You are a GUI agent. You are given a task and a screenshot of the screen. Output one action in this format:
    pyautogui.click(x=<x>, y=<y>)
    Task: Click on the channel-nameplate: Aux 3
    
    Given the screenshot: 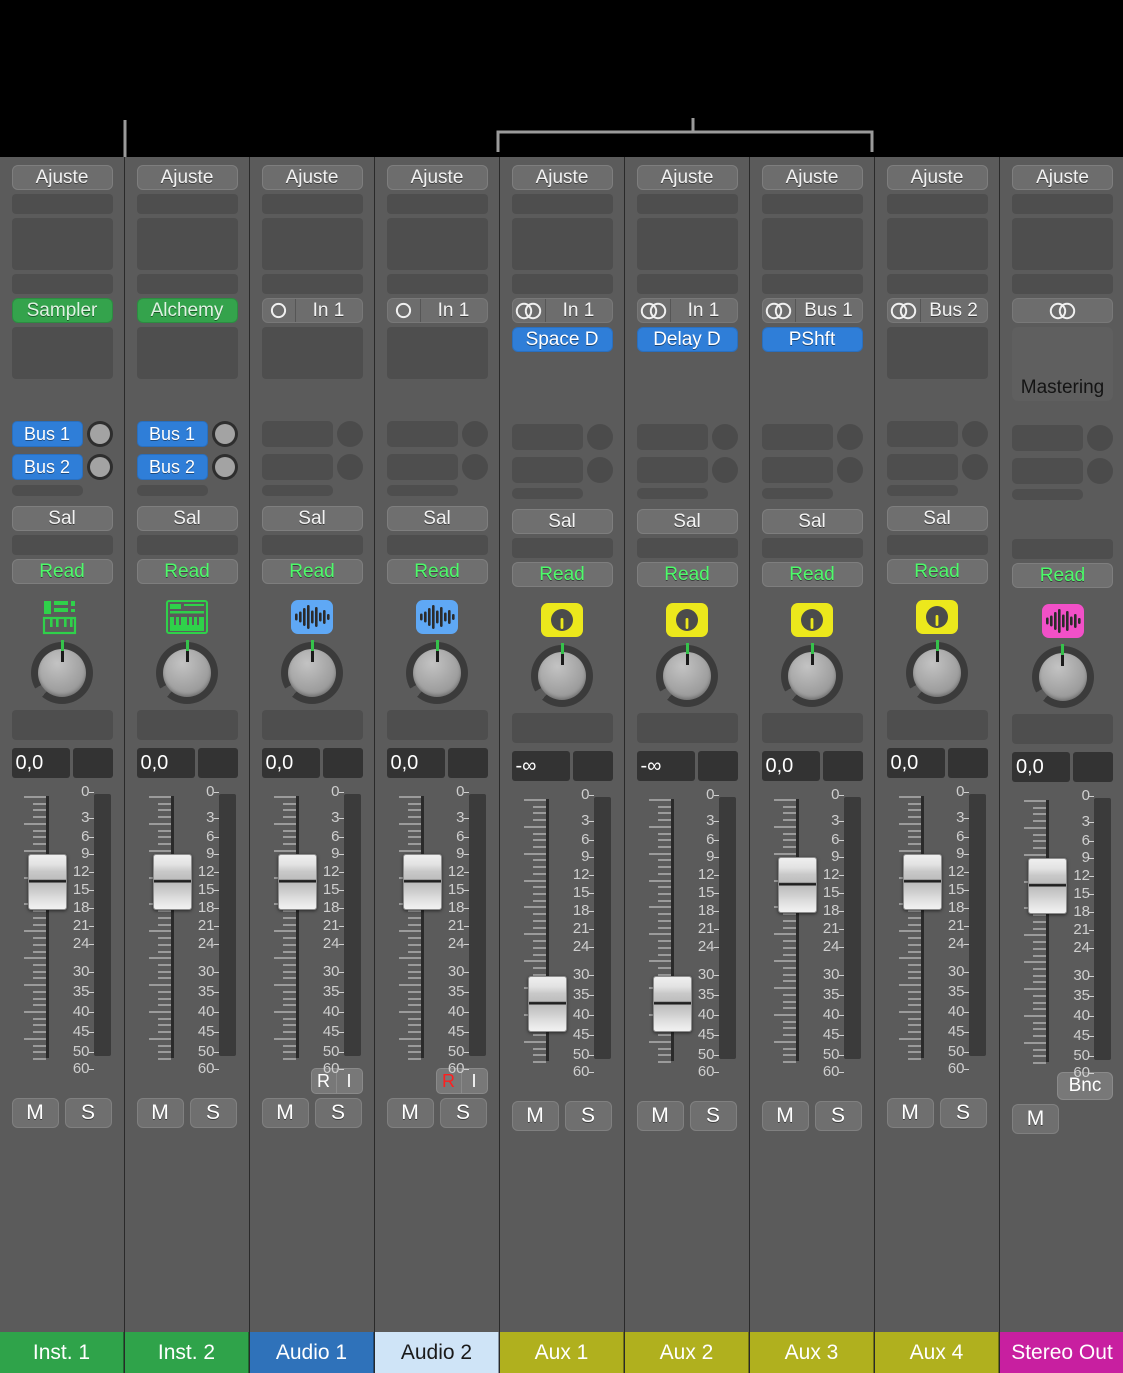 What is the action you would take?
    pyautogui.click(x=812, y=1352)
    